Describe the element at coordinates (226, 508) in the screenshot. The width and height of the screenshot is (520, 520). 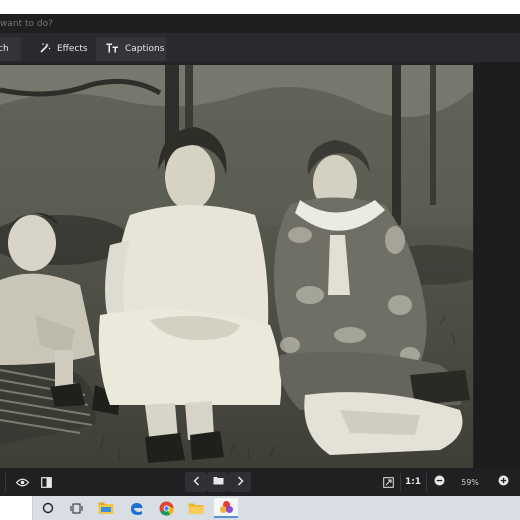
I see `photos-app-icon` at that location.